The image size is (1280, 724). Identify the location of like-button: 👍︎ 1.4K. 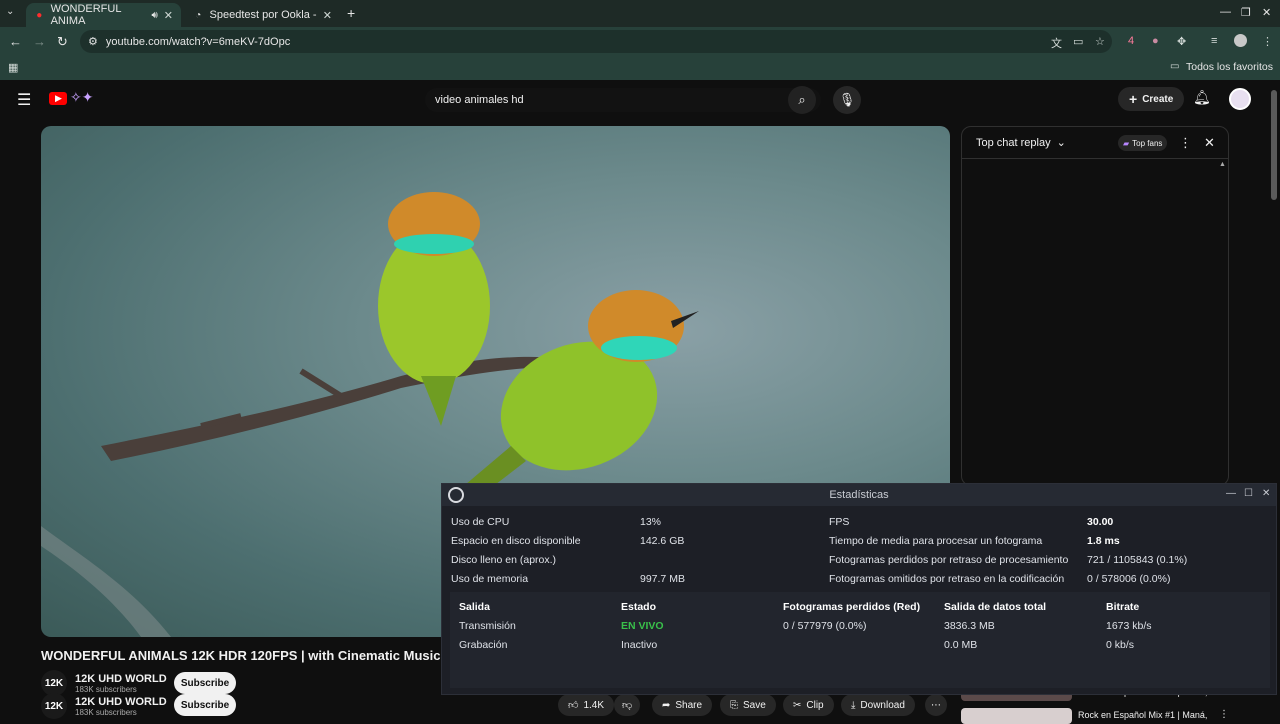
(586, 705).